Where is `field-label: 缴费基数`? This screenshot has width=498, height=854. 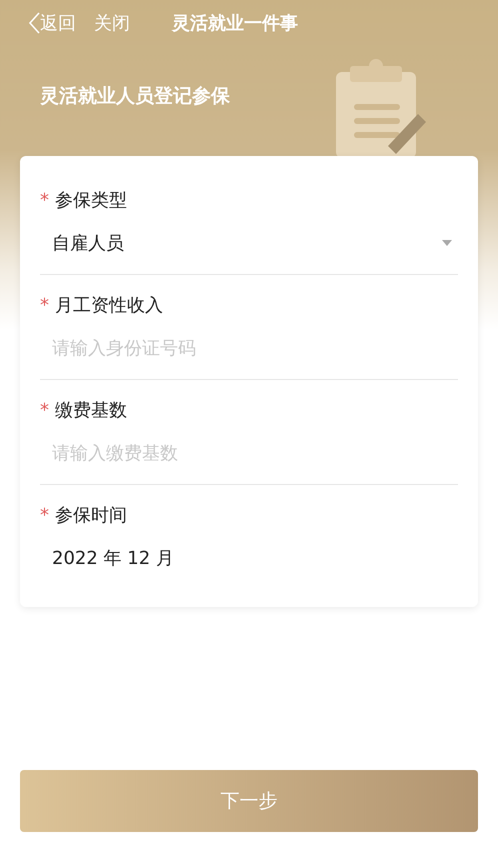
field-label: 缴费基数 is located at coordinates (91, 410).